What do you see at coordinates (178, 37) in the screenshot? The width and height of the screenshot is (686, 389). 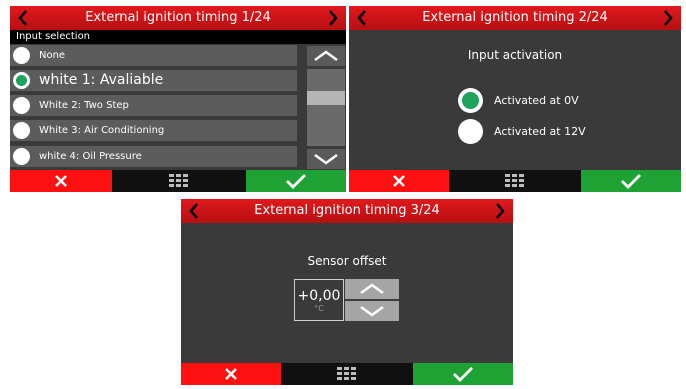 I see `section-header: Input selection` at bounding box center [178, 37].